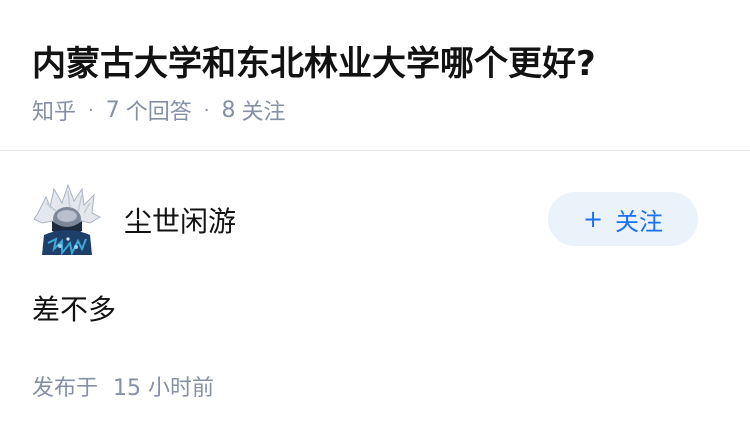 Image resolution: width=750 pixels, height=434 pixels. What do you see at coordinates (74, 308) in the screenshot?
I see `answer-content: 差不多` at bounding box center [74, 308].